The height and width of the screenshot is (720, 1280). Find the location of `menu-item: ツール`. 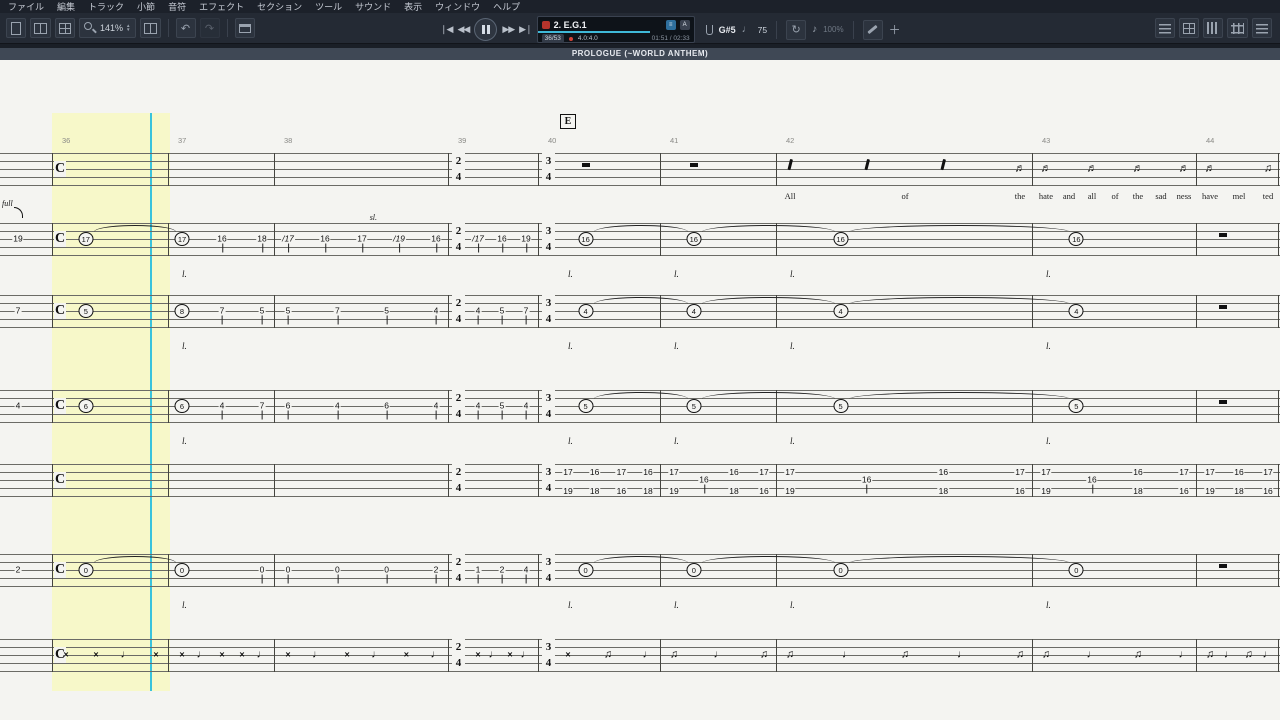

menu-item: ツール is located at coordinates (328, 6).